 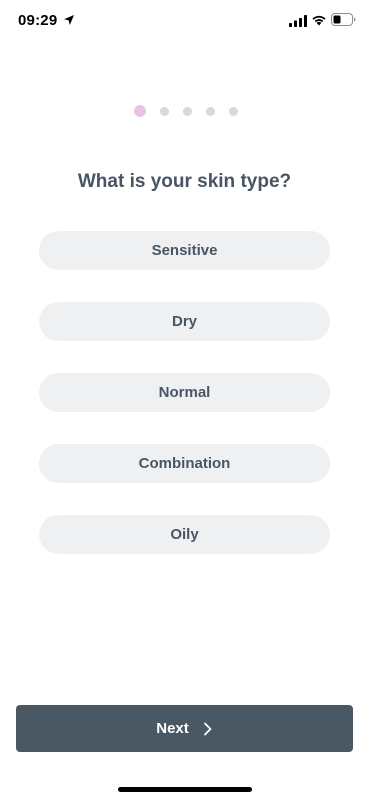 What do you see at coordinates (185, 789) in the screenshot?
I see `home-indicator` at bounding box center [185, 789].